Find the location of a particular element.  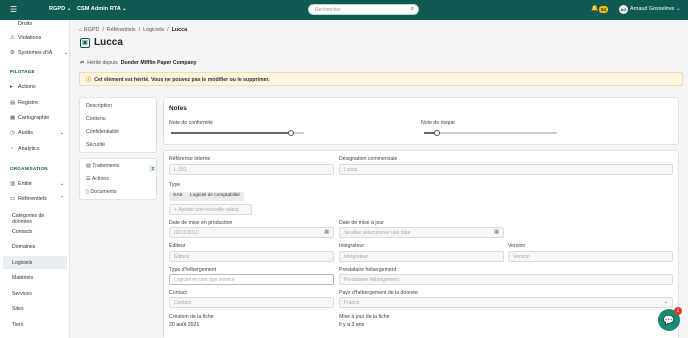

hebergement-select: Logiciel en tant que service is located at coordinates (251, 279).